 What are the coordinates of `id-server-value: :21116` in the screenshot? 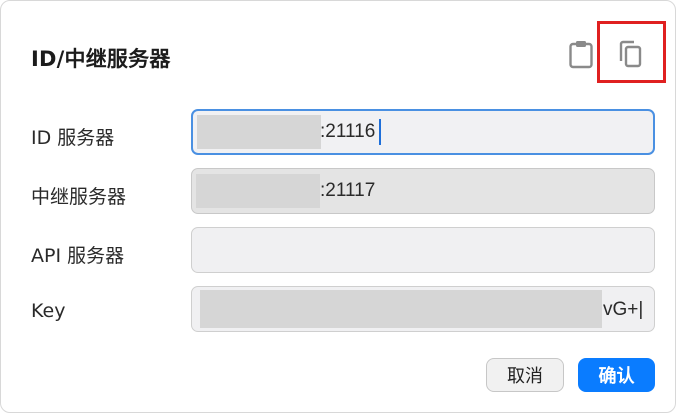 It's located at (348, 131).